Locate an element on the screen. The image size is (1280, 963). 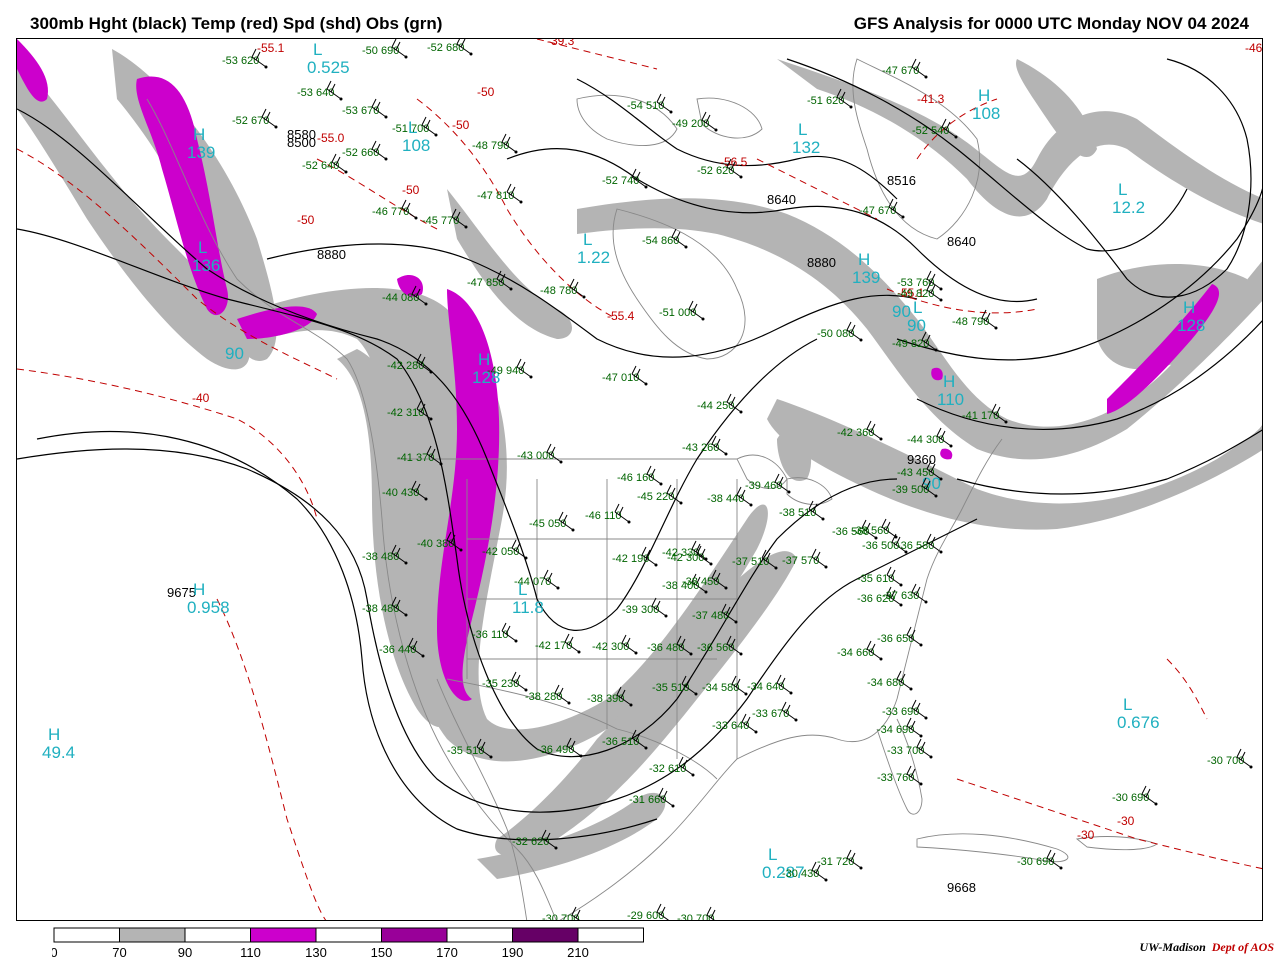
credit-university: UW-Madison is located at coordinates (1172, 947).